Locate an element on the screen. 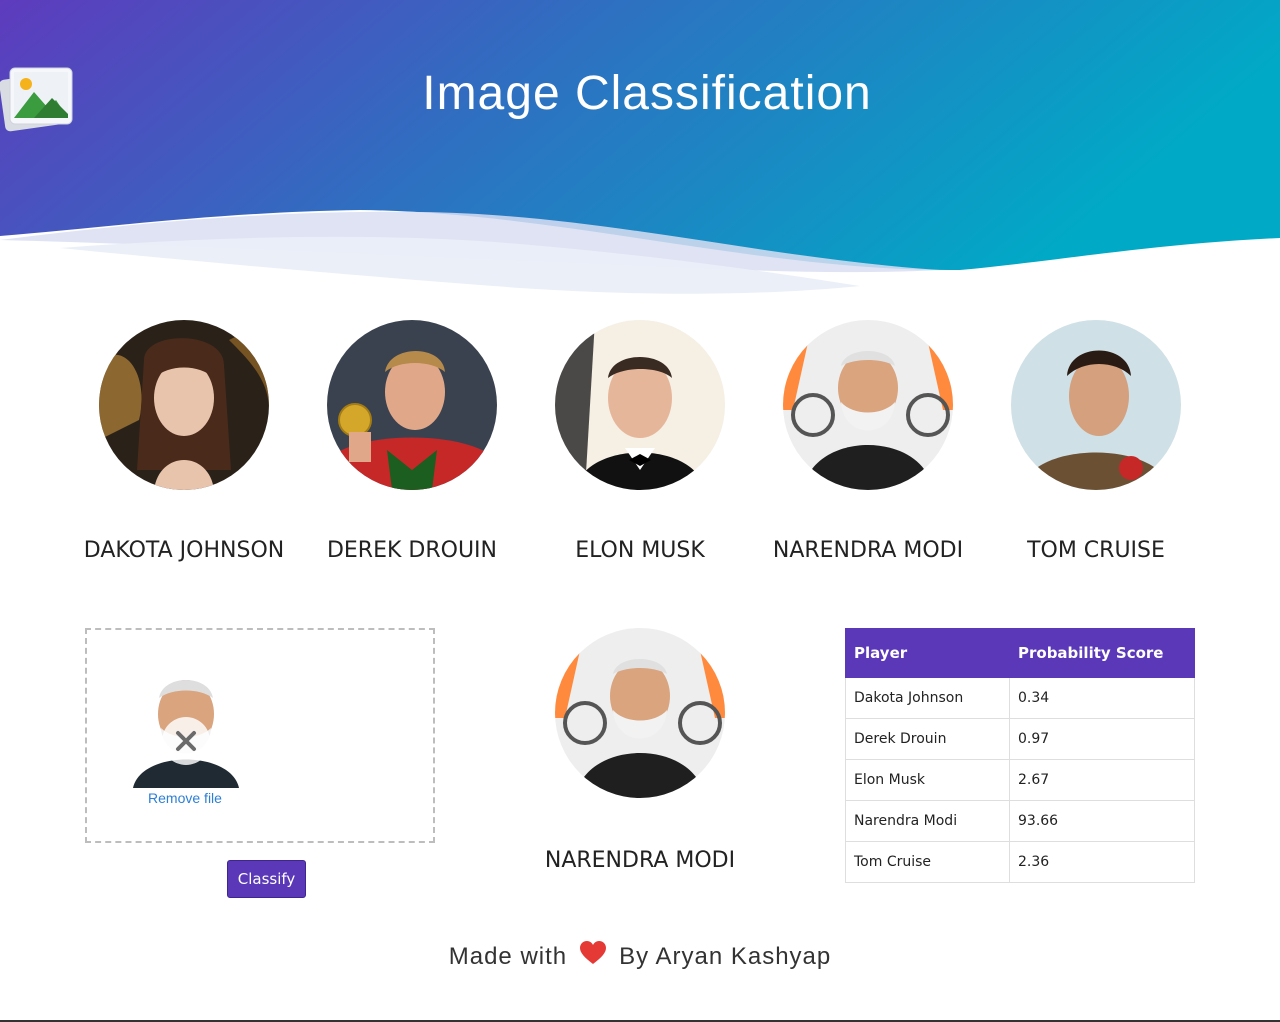 The width and height of the screenshot is (1280, 1022). remove-file-button is located at coordinates (186, 741).